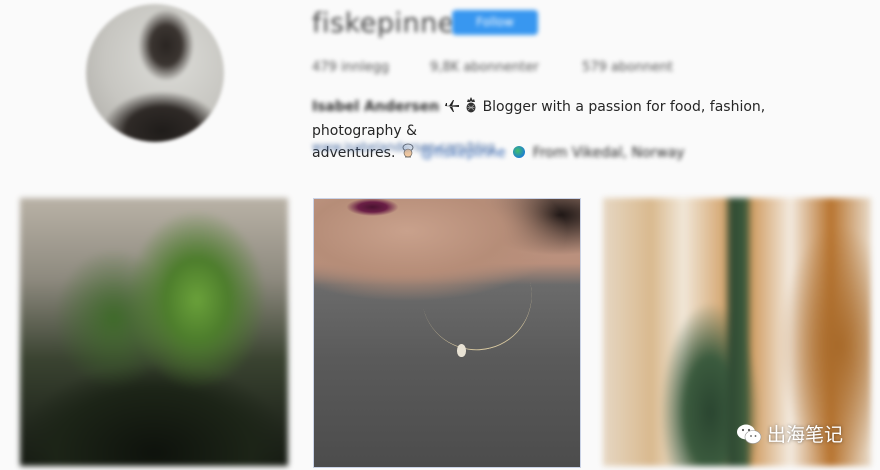 This screenshot has width=880, height=470. Describe the element at coordinates (479, 304) in the screenshot. I see `necklace-chain` at that location.